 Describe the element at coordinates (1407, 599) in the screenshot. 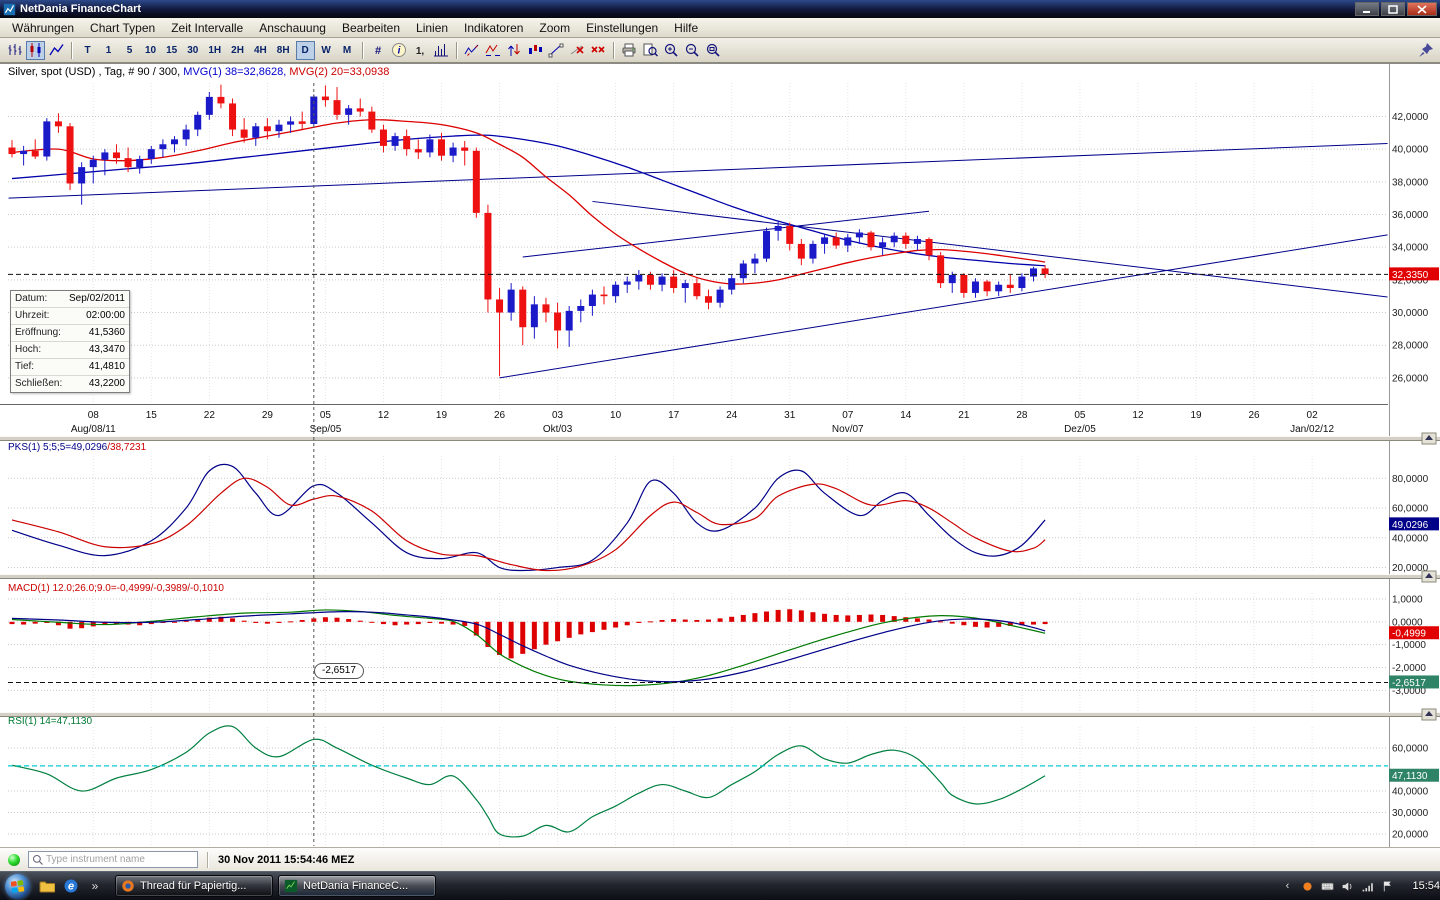

I see `svg-text: 1,0000` at that location.